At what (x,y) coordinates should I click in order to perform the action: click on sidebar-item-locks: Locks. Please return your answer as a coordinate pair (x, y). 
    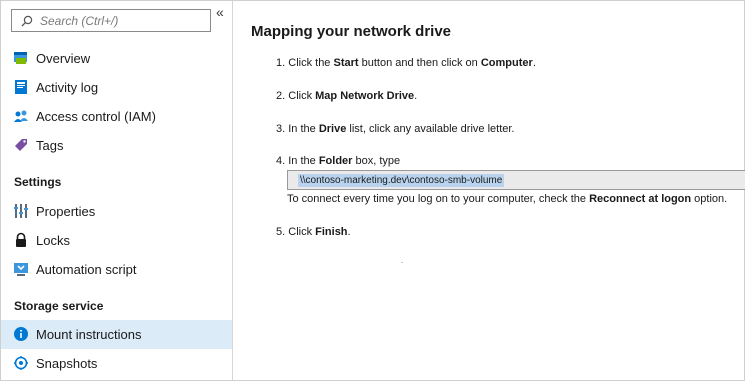
    Looking at the image, I should click on (116, 240).